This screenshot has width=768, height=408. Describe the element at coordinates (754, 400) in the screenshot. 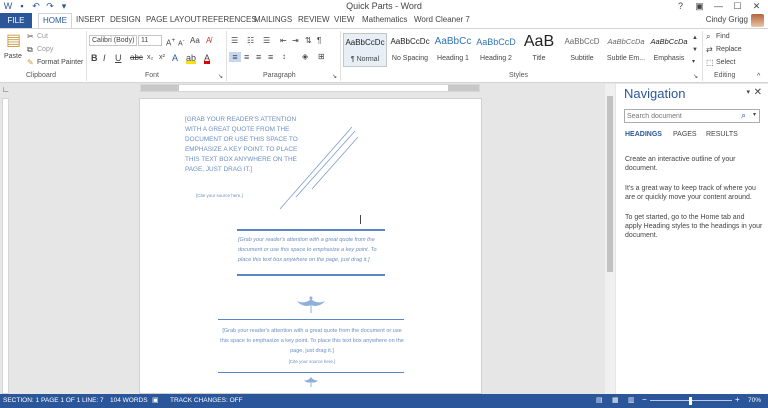

I see `zoom-level: 70%` at that location.